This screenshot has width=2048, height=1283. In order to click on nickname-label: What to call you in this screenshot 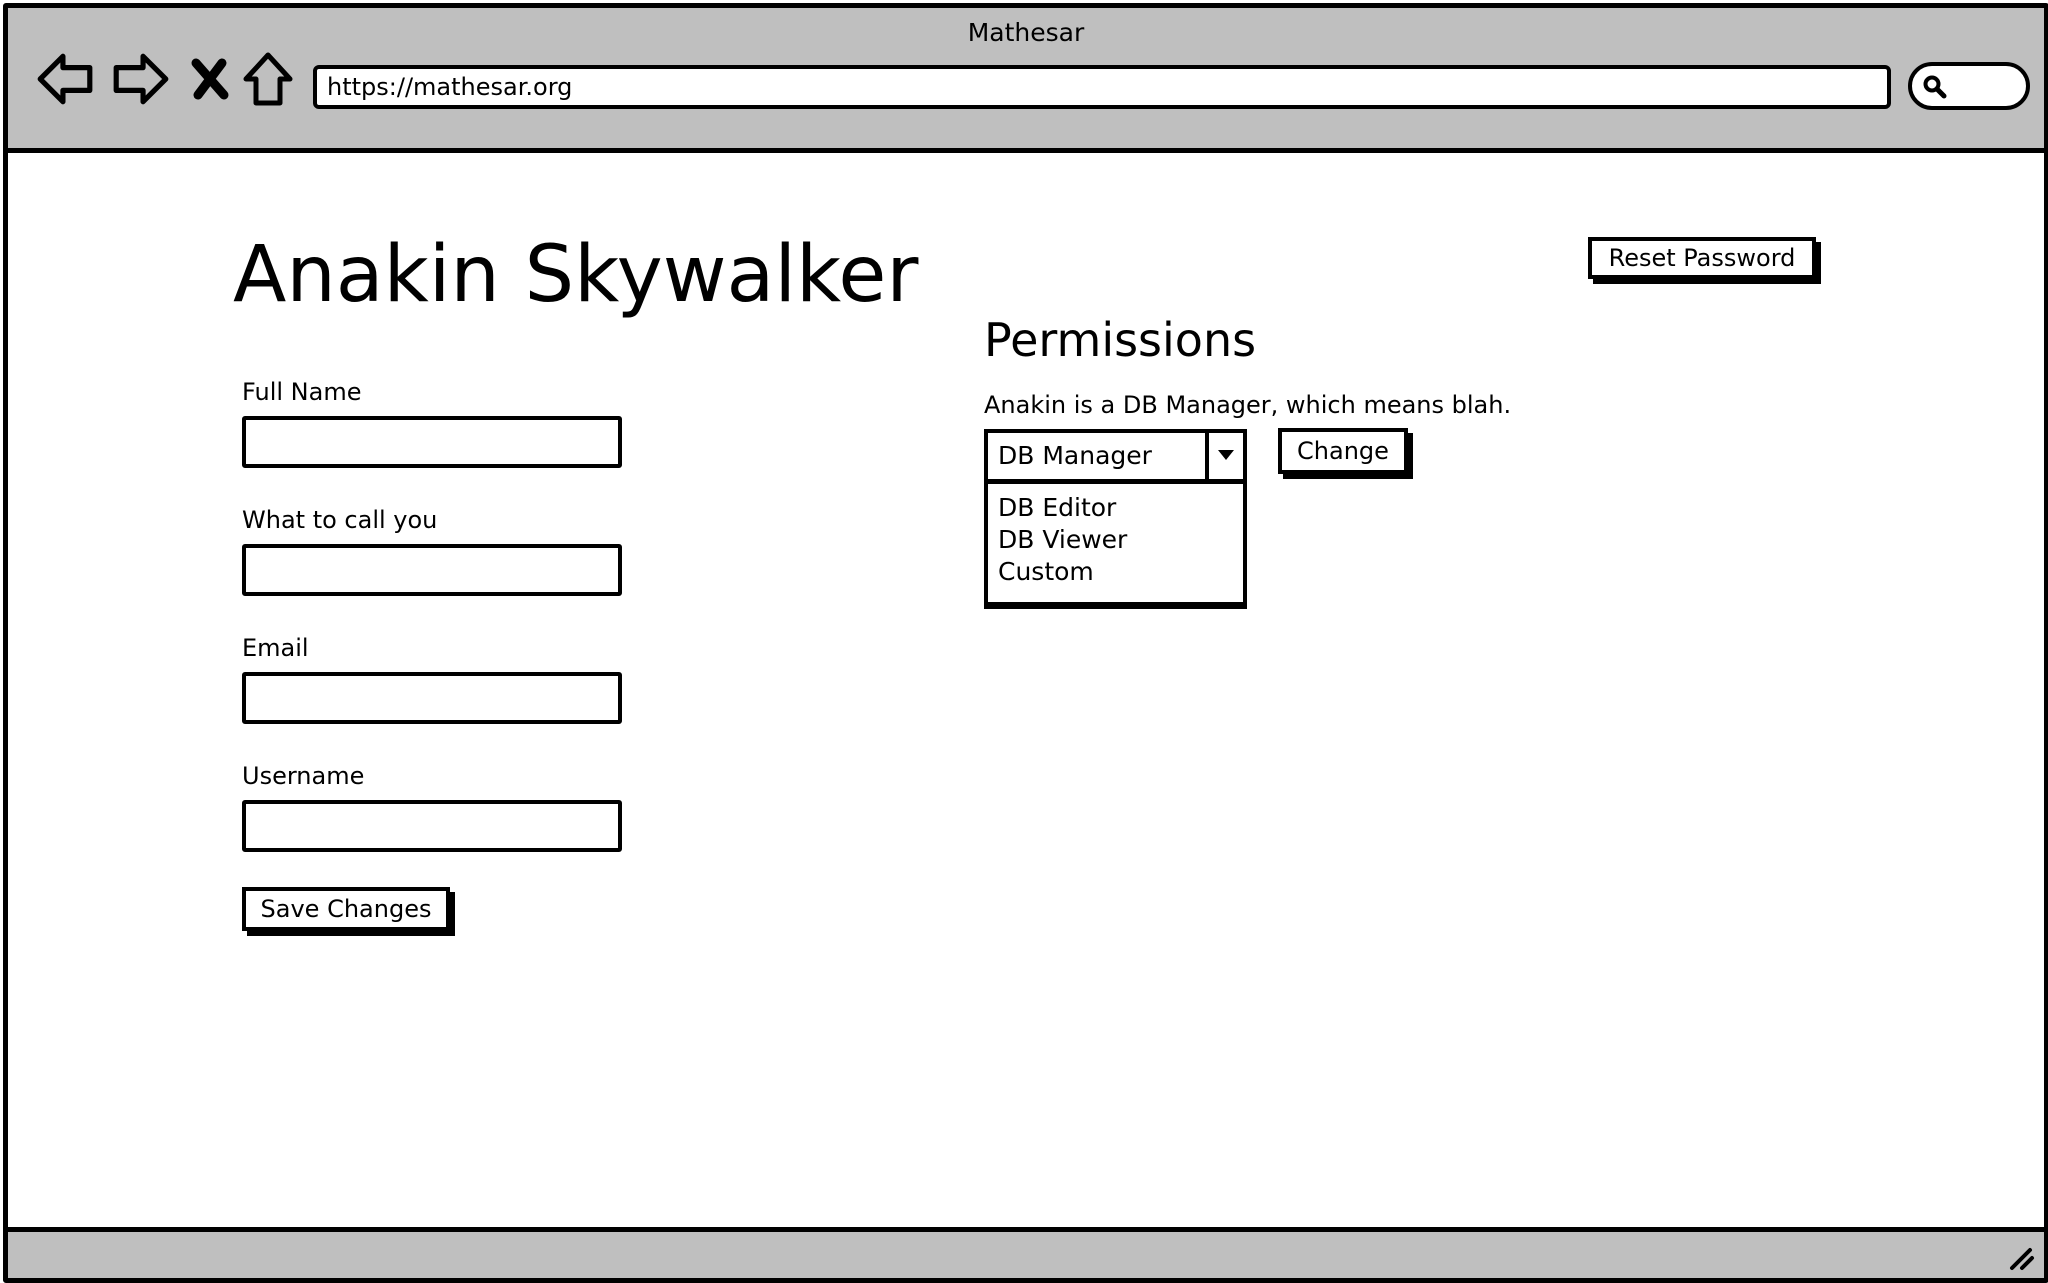, I will do `click(340, 520)`.